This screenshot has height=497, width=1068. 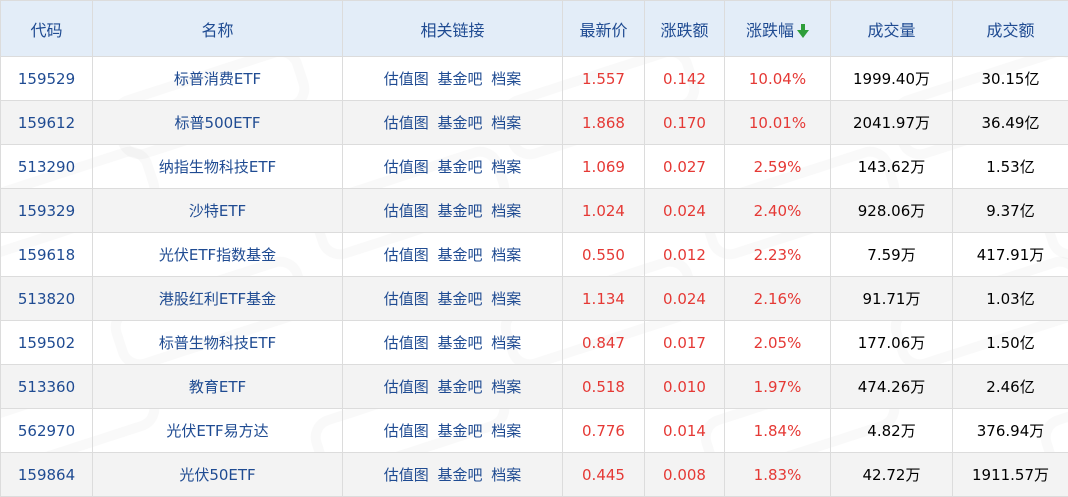 I want to click on cell-volume: 2041.97万, so click(x=892, y=123).